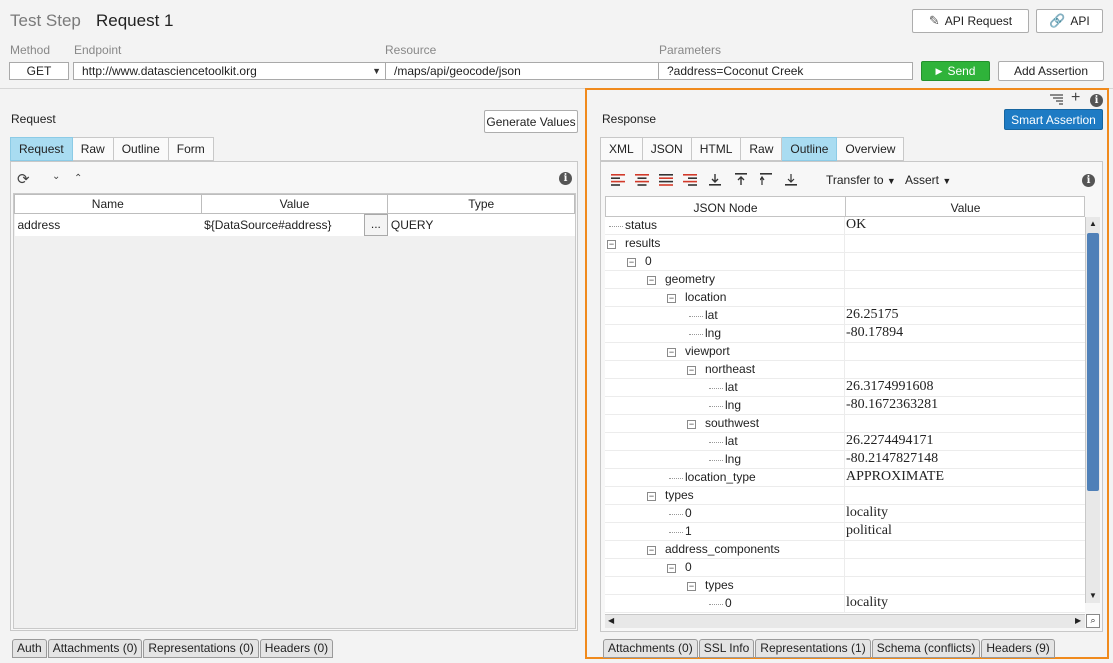 This screenshot has height=663, width=1113. I want to click on tab-headers: Headers (0), so click(296, 648).